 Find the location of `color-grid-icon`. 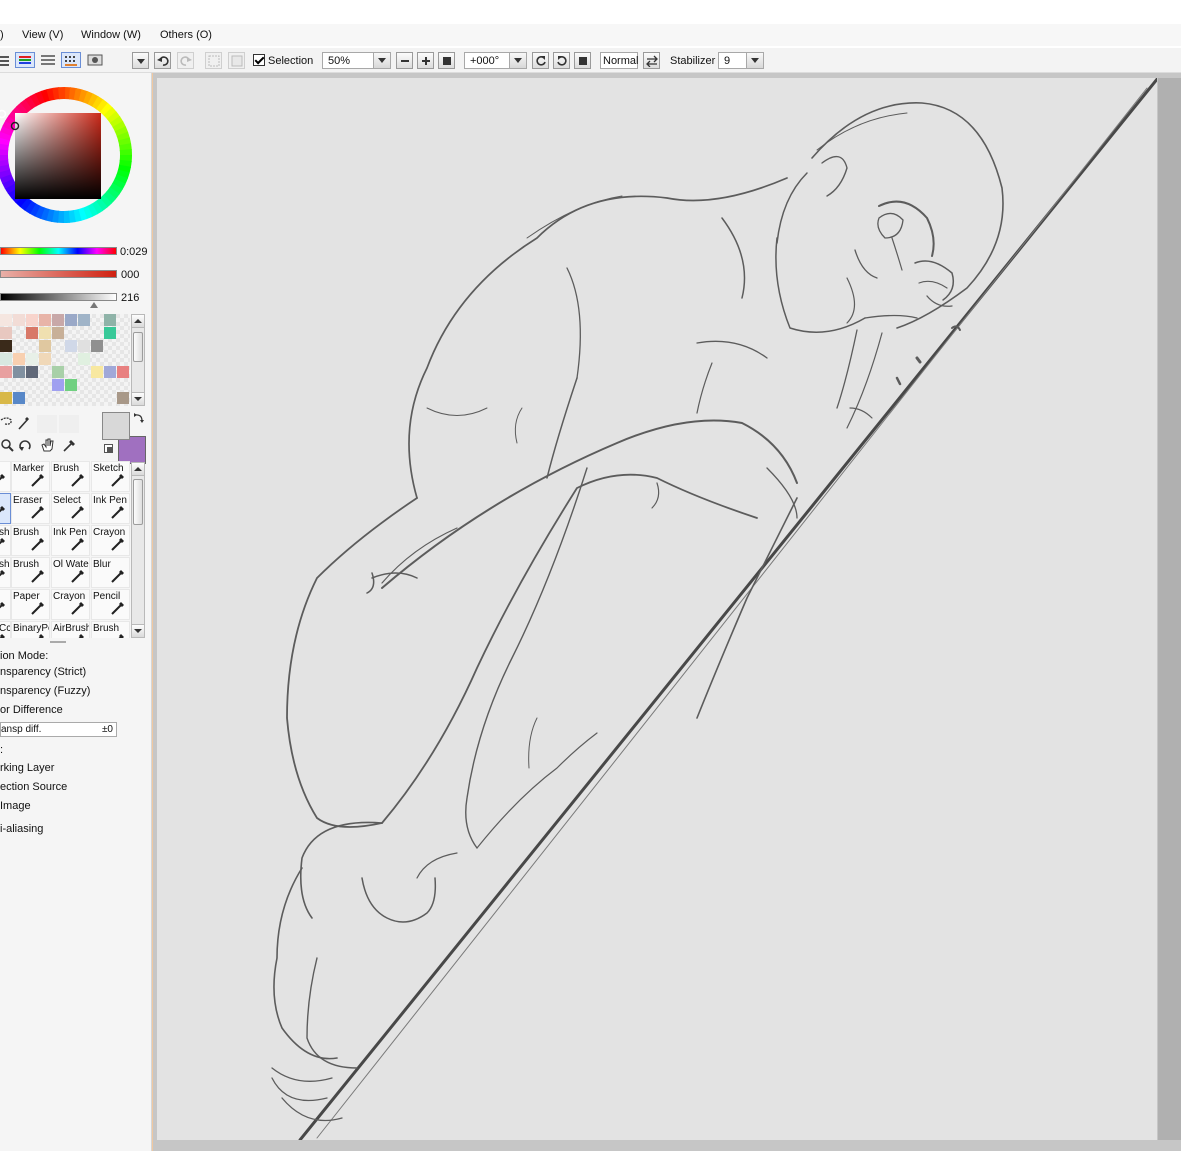

color-grid-icon is located at coordinates (71, 60).